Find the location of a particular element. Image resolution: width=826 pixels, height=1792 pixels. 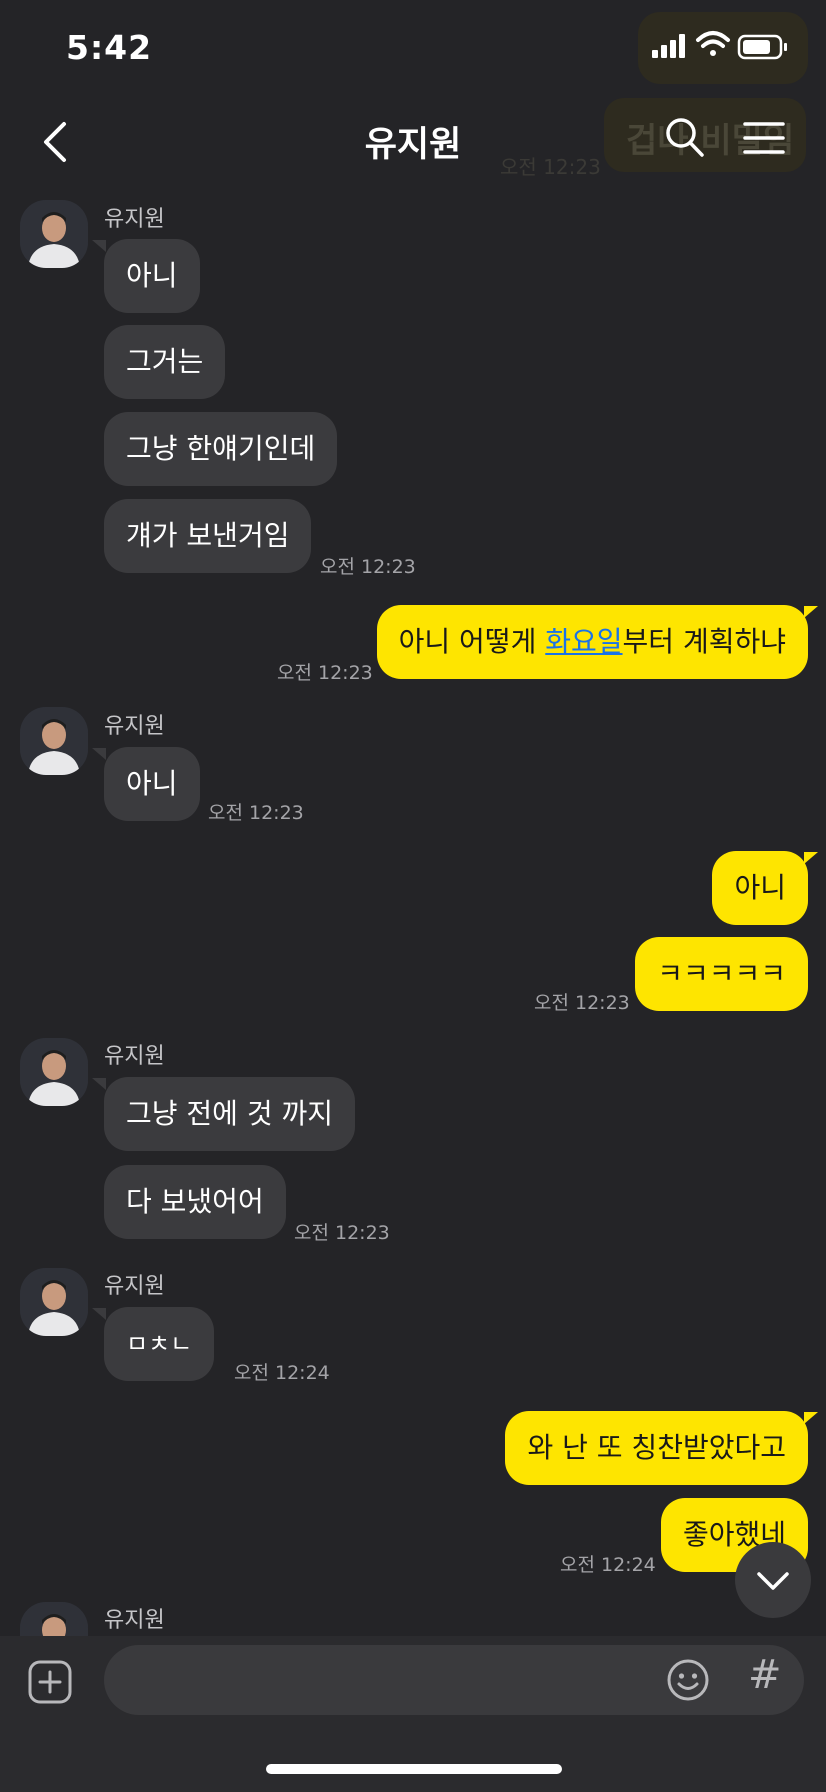

menu-button is located at coordinates (764, 138).